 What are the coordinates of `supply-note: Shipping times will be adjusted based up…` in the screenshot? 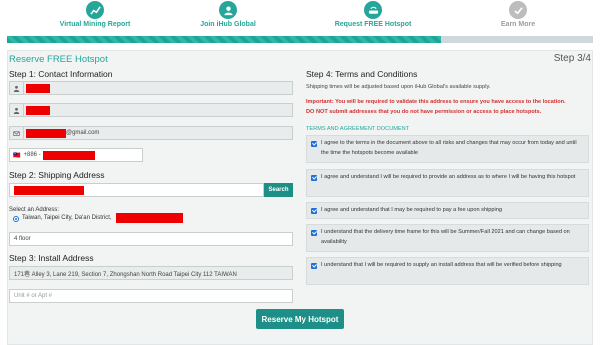 It's located at (398, 87).